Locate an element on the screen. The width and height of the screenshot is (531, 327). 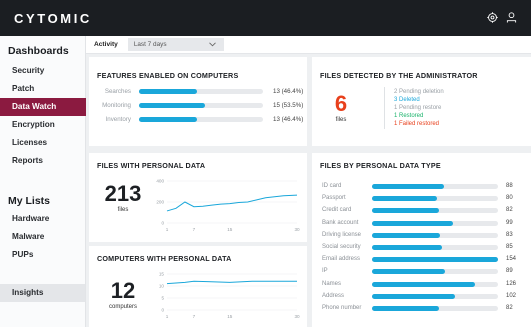
data-type-row: Social security 85 is located at coordinates (425, 248).